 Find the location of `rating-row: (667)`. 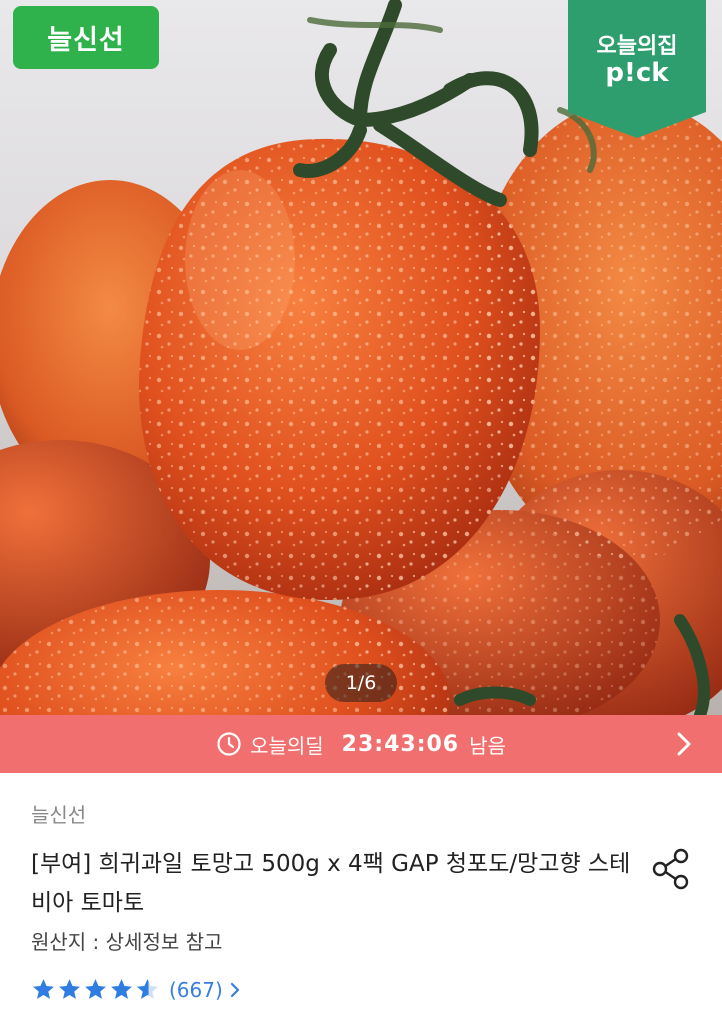

rating-row: (667) is located at coordinates (136, 989).